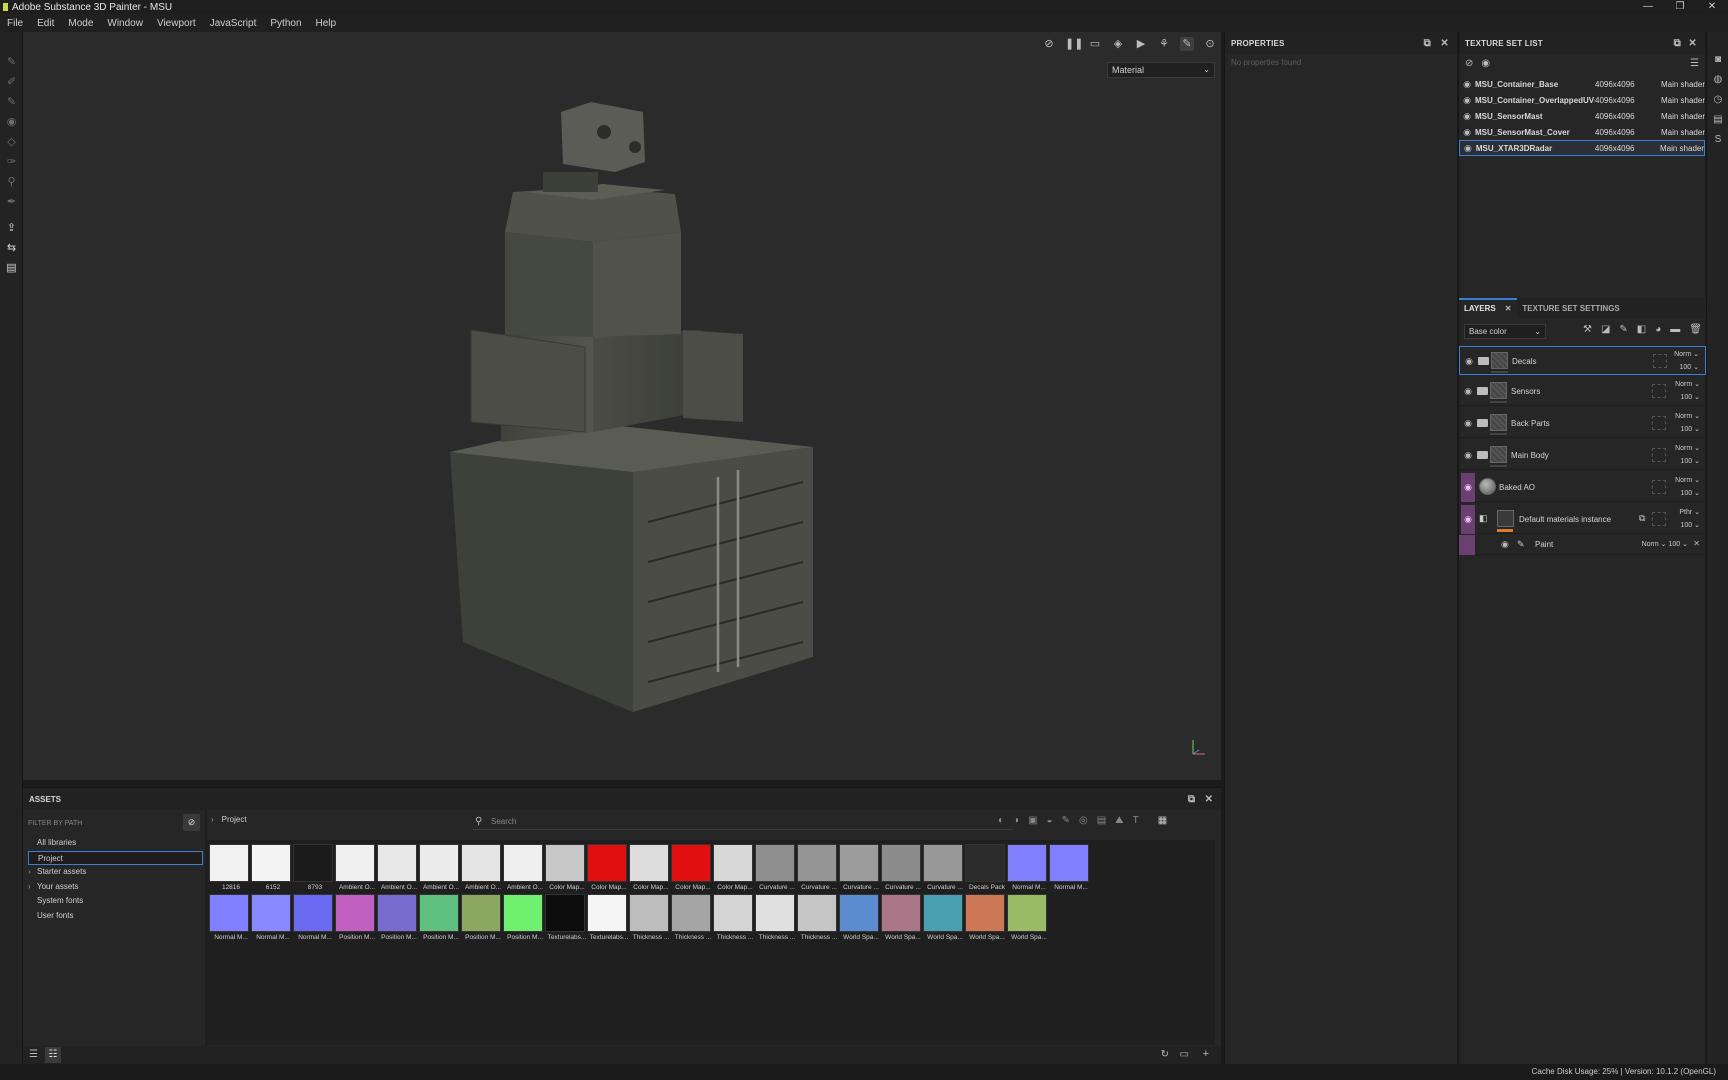 The image size is (1728, 1080). I want to click on library-user-fonts: User fonts, so click(115, 916).